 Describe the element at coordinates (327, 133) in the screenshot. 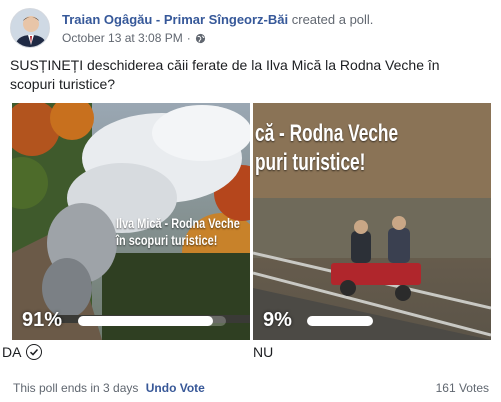

I see `caption-line-1: că - Rodna Veche` at that location.